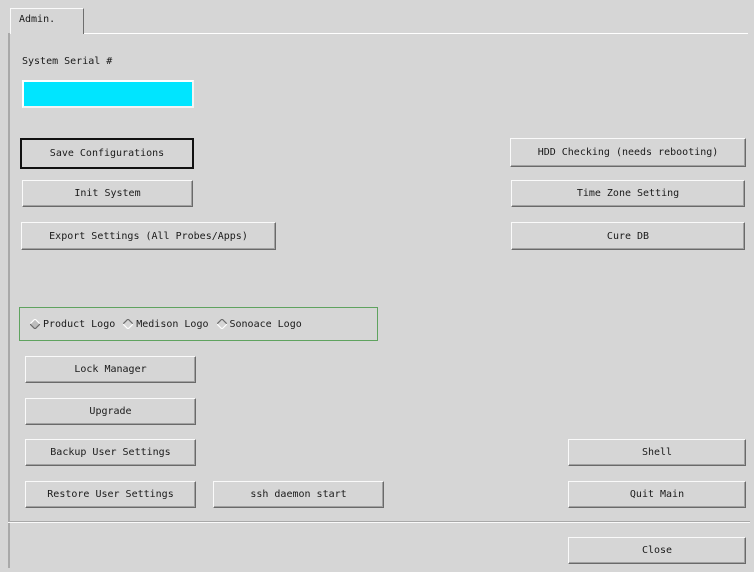  Describe the element at coordinates (657, 494) in the screenshot. I see `quit-main-button: Quit Main` at that location.